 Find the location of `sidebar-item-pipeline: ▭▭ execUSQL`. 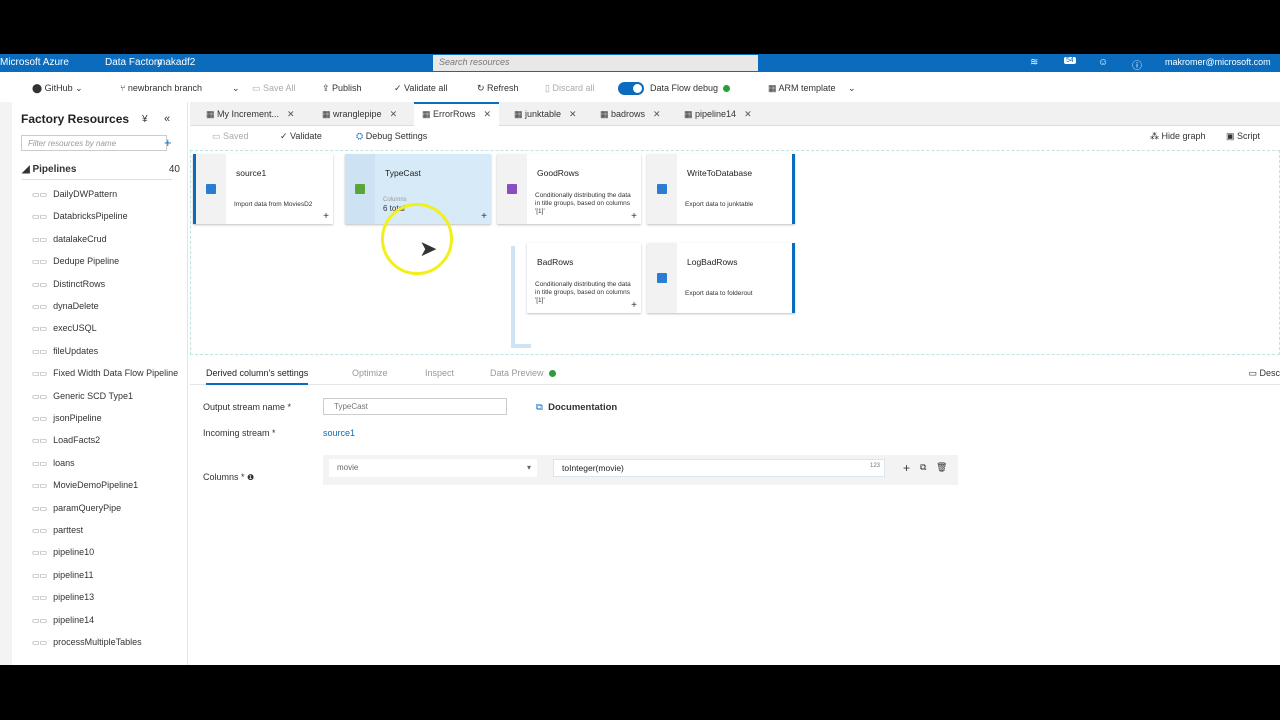

sidebar-item-pipeline: ▭▭ execUSQL is located at coordinates (64, 328).